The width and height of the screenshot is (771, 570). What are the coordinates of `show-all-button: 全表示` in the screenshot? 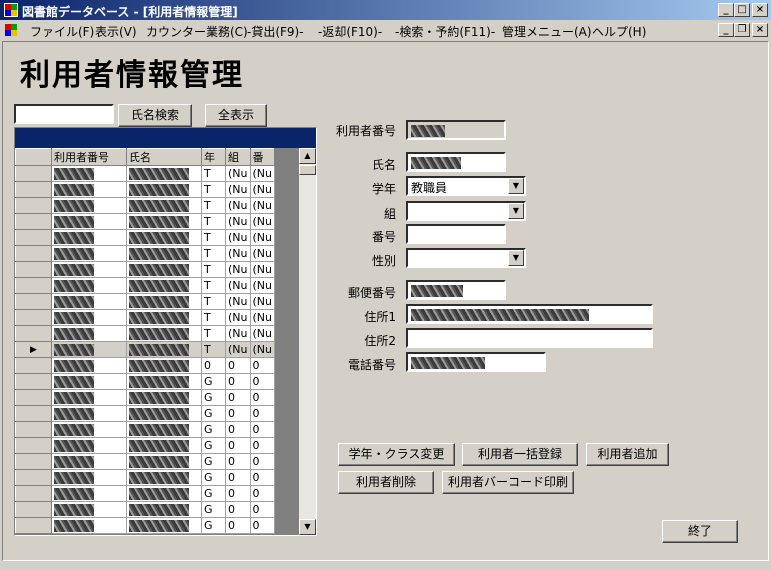 It's located at (236, 115).